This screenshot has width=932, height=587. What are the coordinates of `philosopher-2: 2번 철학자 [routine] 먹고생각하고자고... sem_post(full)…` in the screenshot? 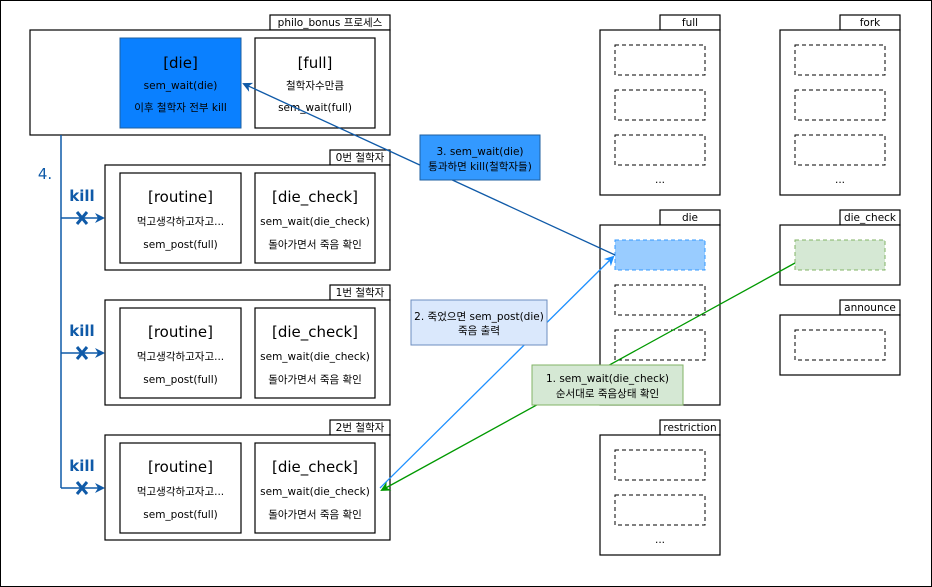 It's located at (226, 480).